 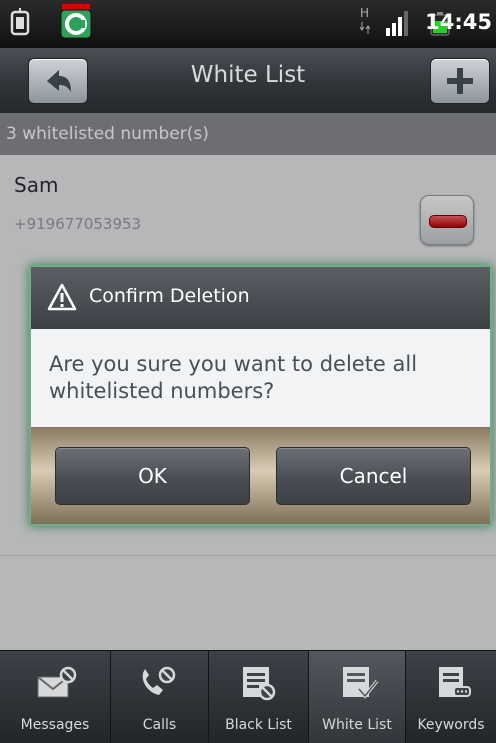 What do you see at coordinates (152, 476) in the screenshot?
I see `ok-button: OK` at bounding box center [152, 476].